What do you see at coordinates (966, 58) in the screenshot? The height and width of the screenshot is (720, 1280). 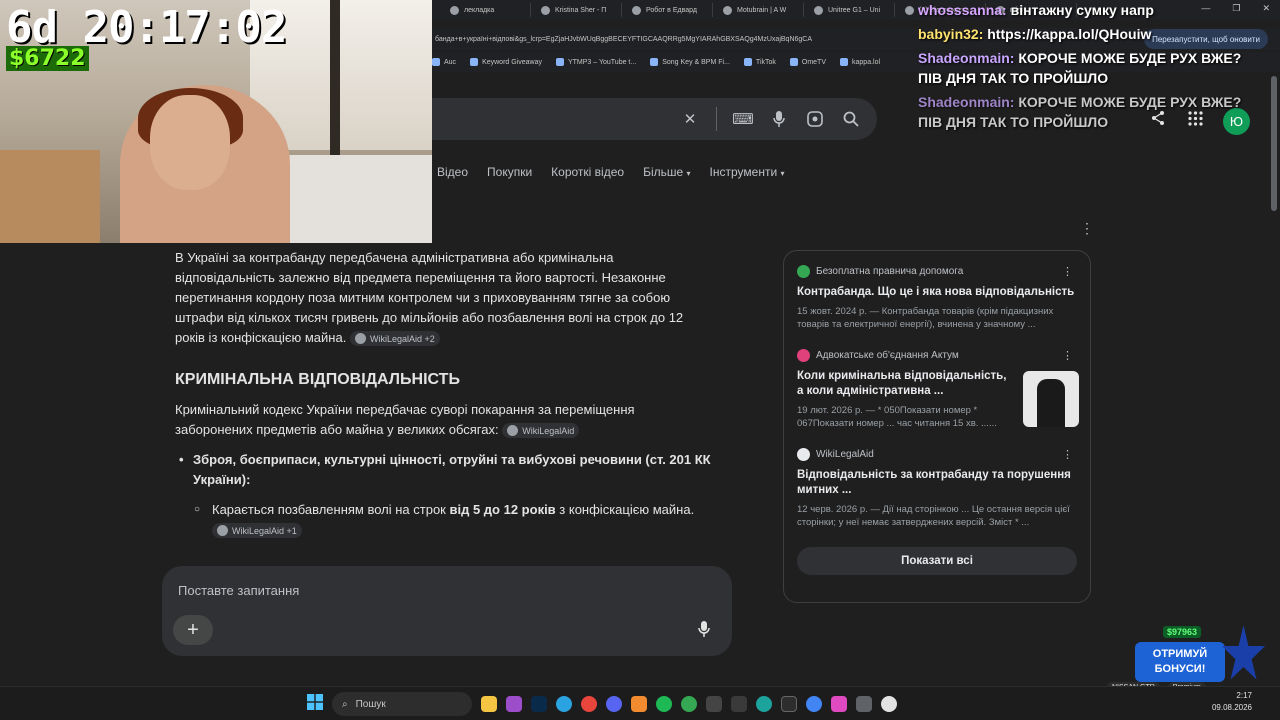 I see `chat-user: Shadeonmain:` at bounding box center [966, 58].